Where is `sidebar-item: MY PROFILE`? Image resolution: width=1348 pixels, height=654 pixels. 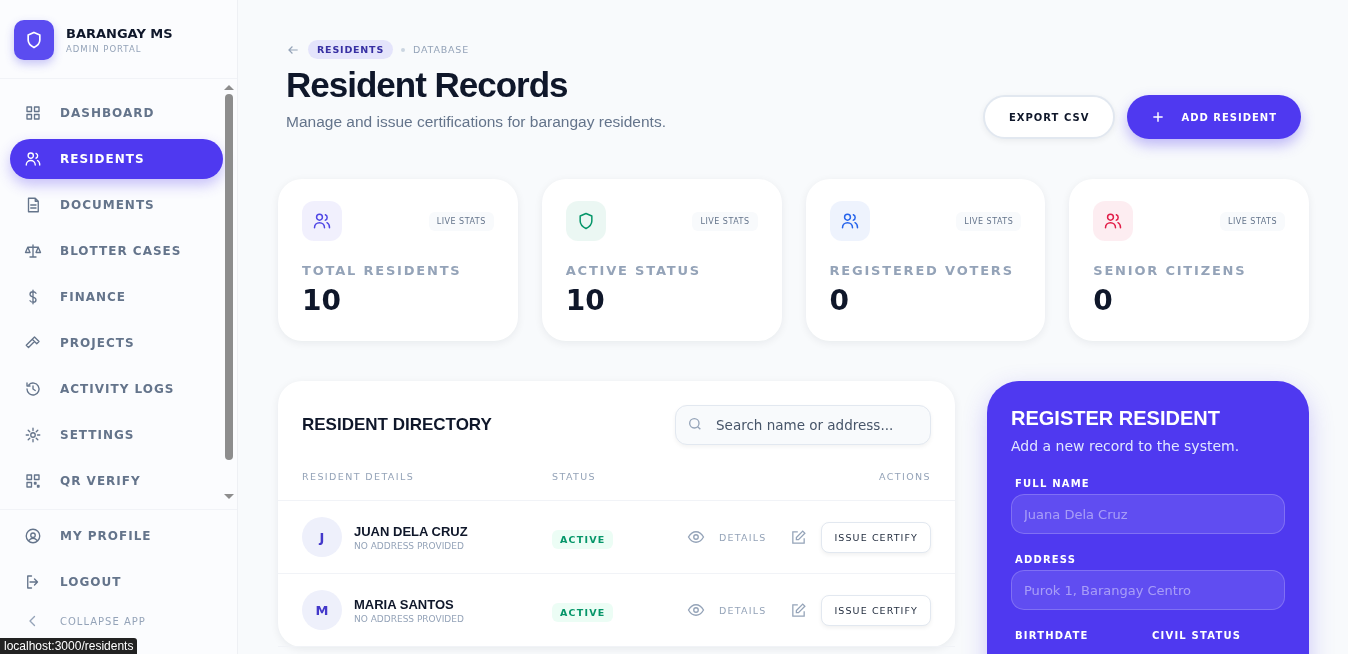
sidebar-item: MY PROFILE is located at coordinates (118, 536).